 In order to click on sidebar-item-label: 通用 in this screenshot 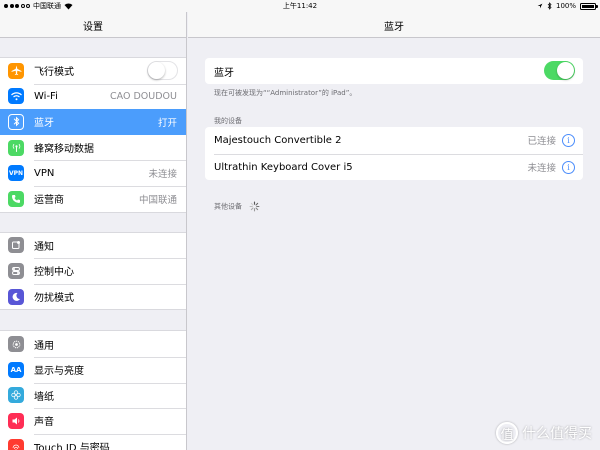, I will do `click(44, 346)`.